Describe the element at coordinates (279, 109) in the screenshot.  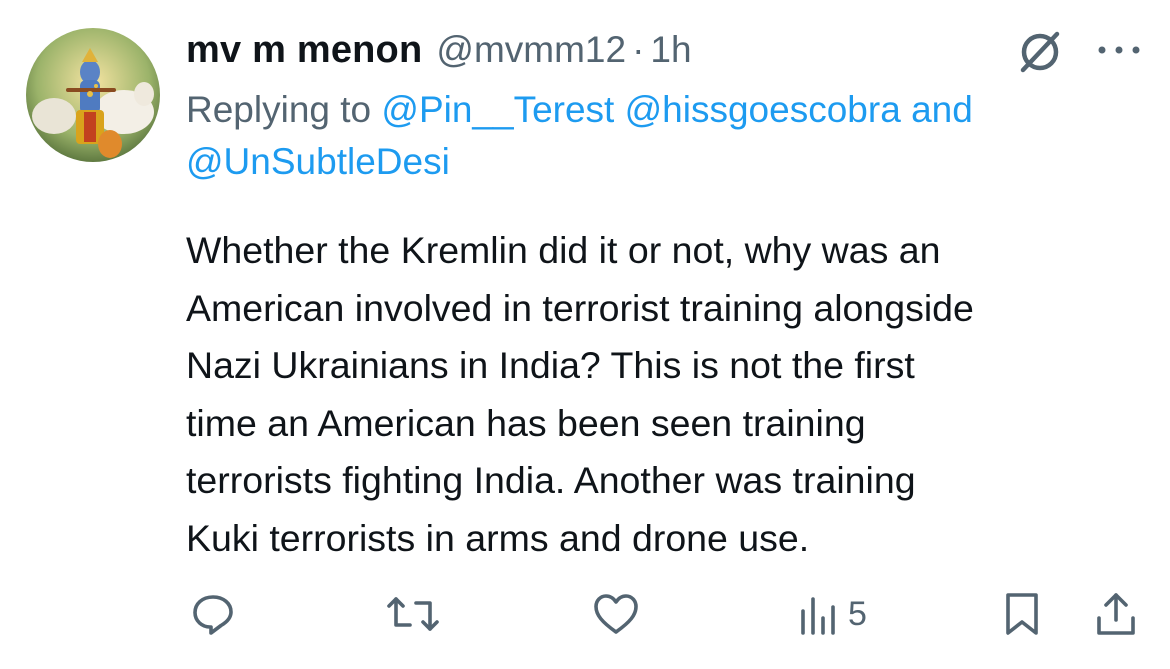
I see `replying-label: Replying to` at that location.